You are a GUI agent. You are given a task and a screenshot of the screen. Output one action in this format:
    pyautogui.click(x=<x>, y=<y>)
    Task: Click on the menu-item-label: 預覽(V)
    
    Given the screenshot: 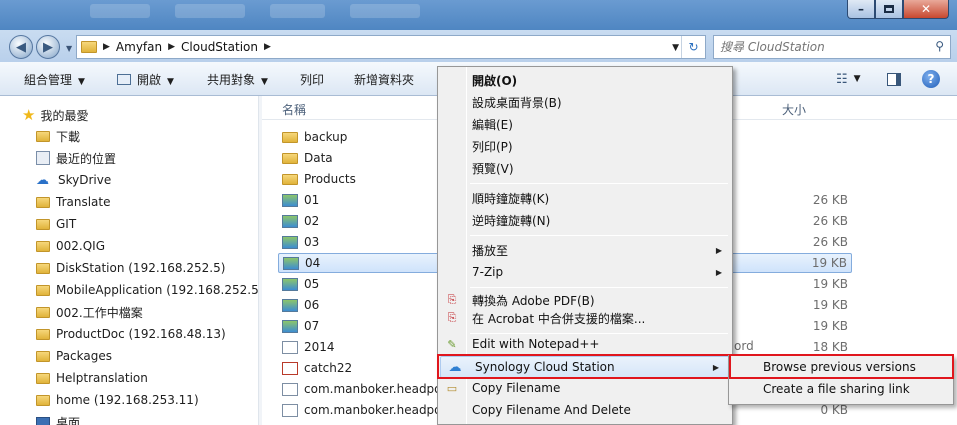 What is the action you would take?
    pyautogui.click(x=493, y=168)
    